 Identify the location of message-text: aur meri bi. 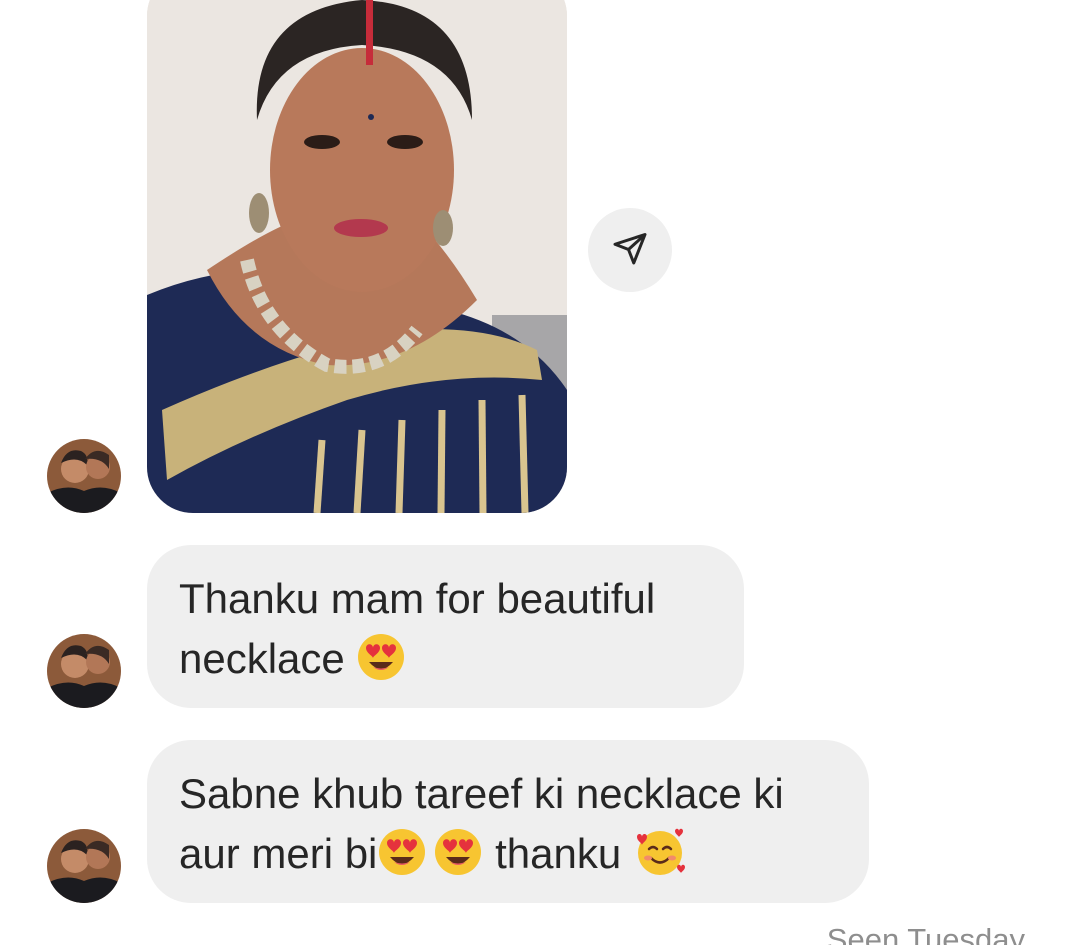
(278, 853).